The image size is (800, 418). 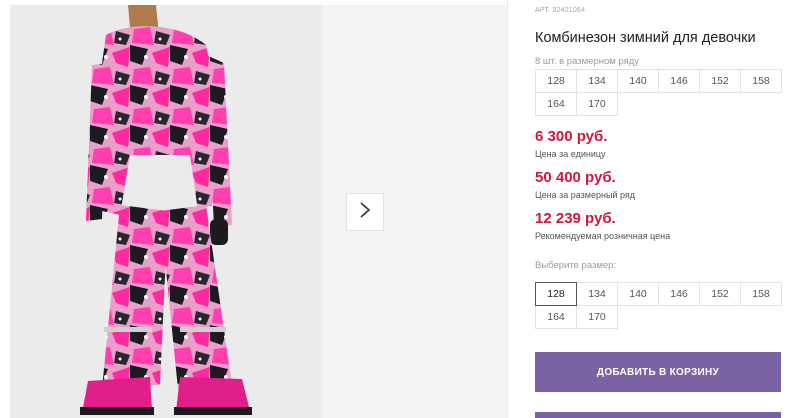 I want to click on add-to-cart-button: ДОБАВИТЬ В КОРЗИНУ, so click(x=658, y=372).